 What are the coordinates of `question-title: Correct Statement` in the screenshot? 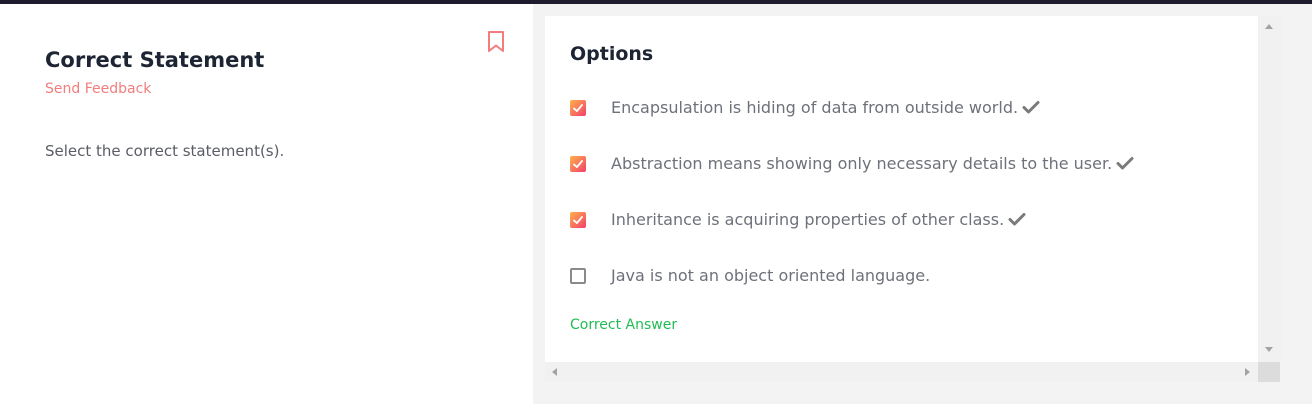 It's located at (155, 60).